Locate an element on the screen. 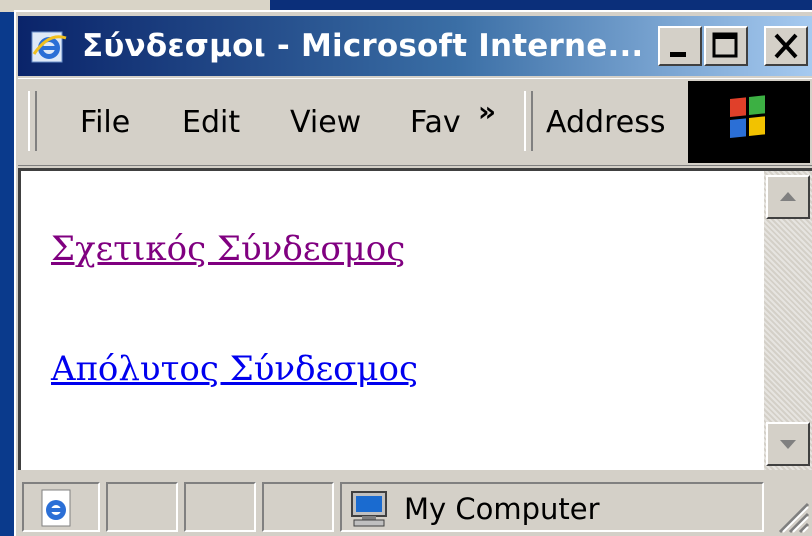 Image resolution: width=812 pixels, height=536 pixels. menu-overflow-chevron: » is located at coordinates (487, 111).